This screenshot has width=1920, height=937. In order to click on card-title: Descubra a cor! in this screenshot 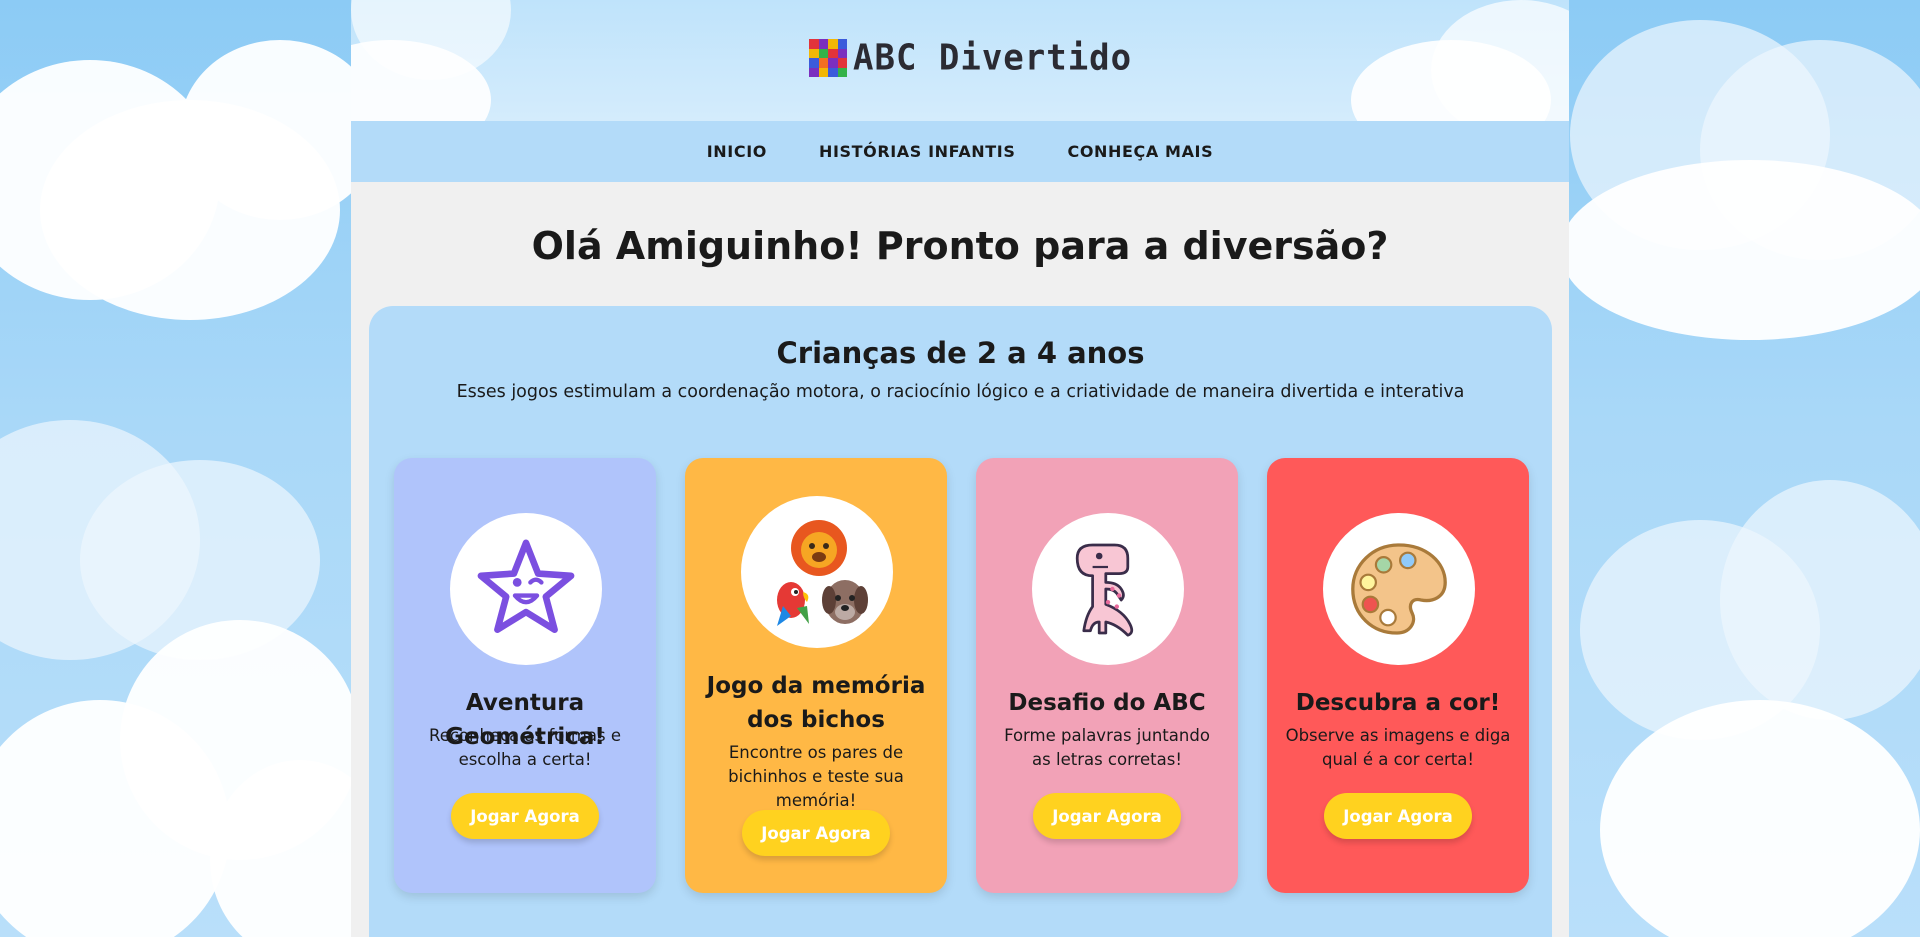, I will do `click(1398, 703)`.